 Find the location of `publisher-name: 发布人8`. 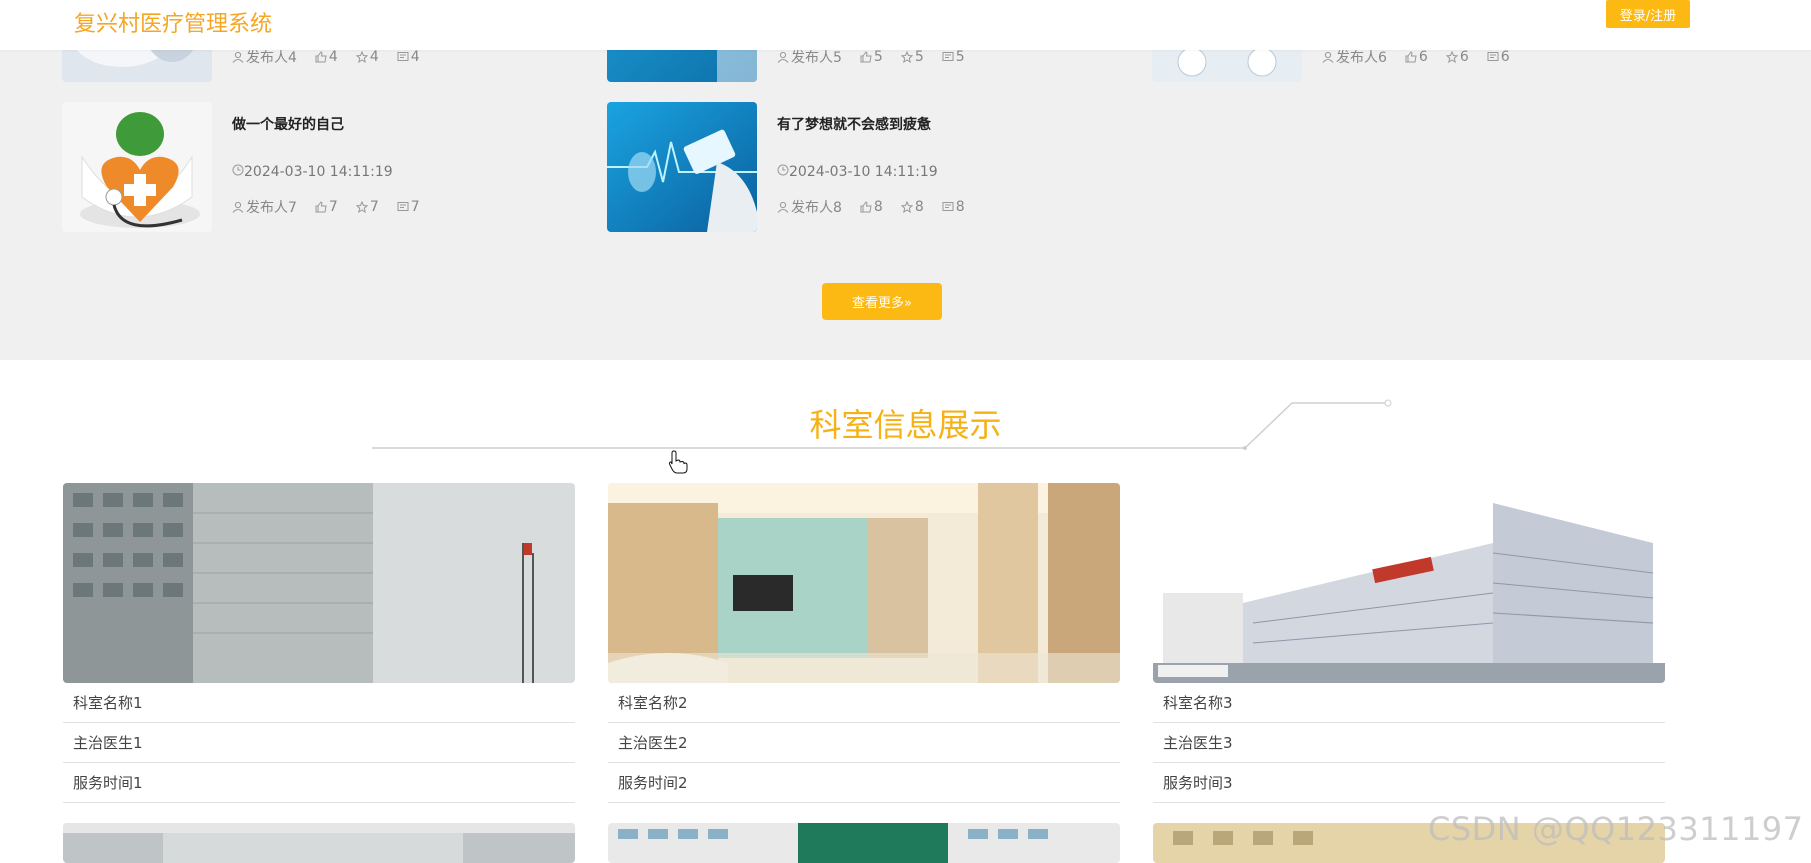

publisher-name: 发布人8 is located at coordinates (816, 208).